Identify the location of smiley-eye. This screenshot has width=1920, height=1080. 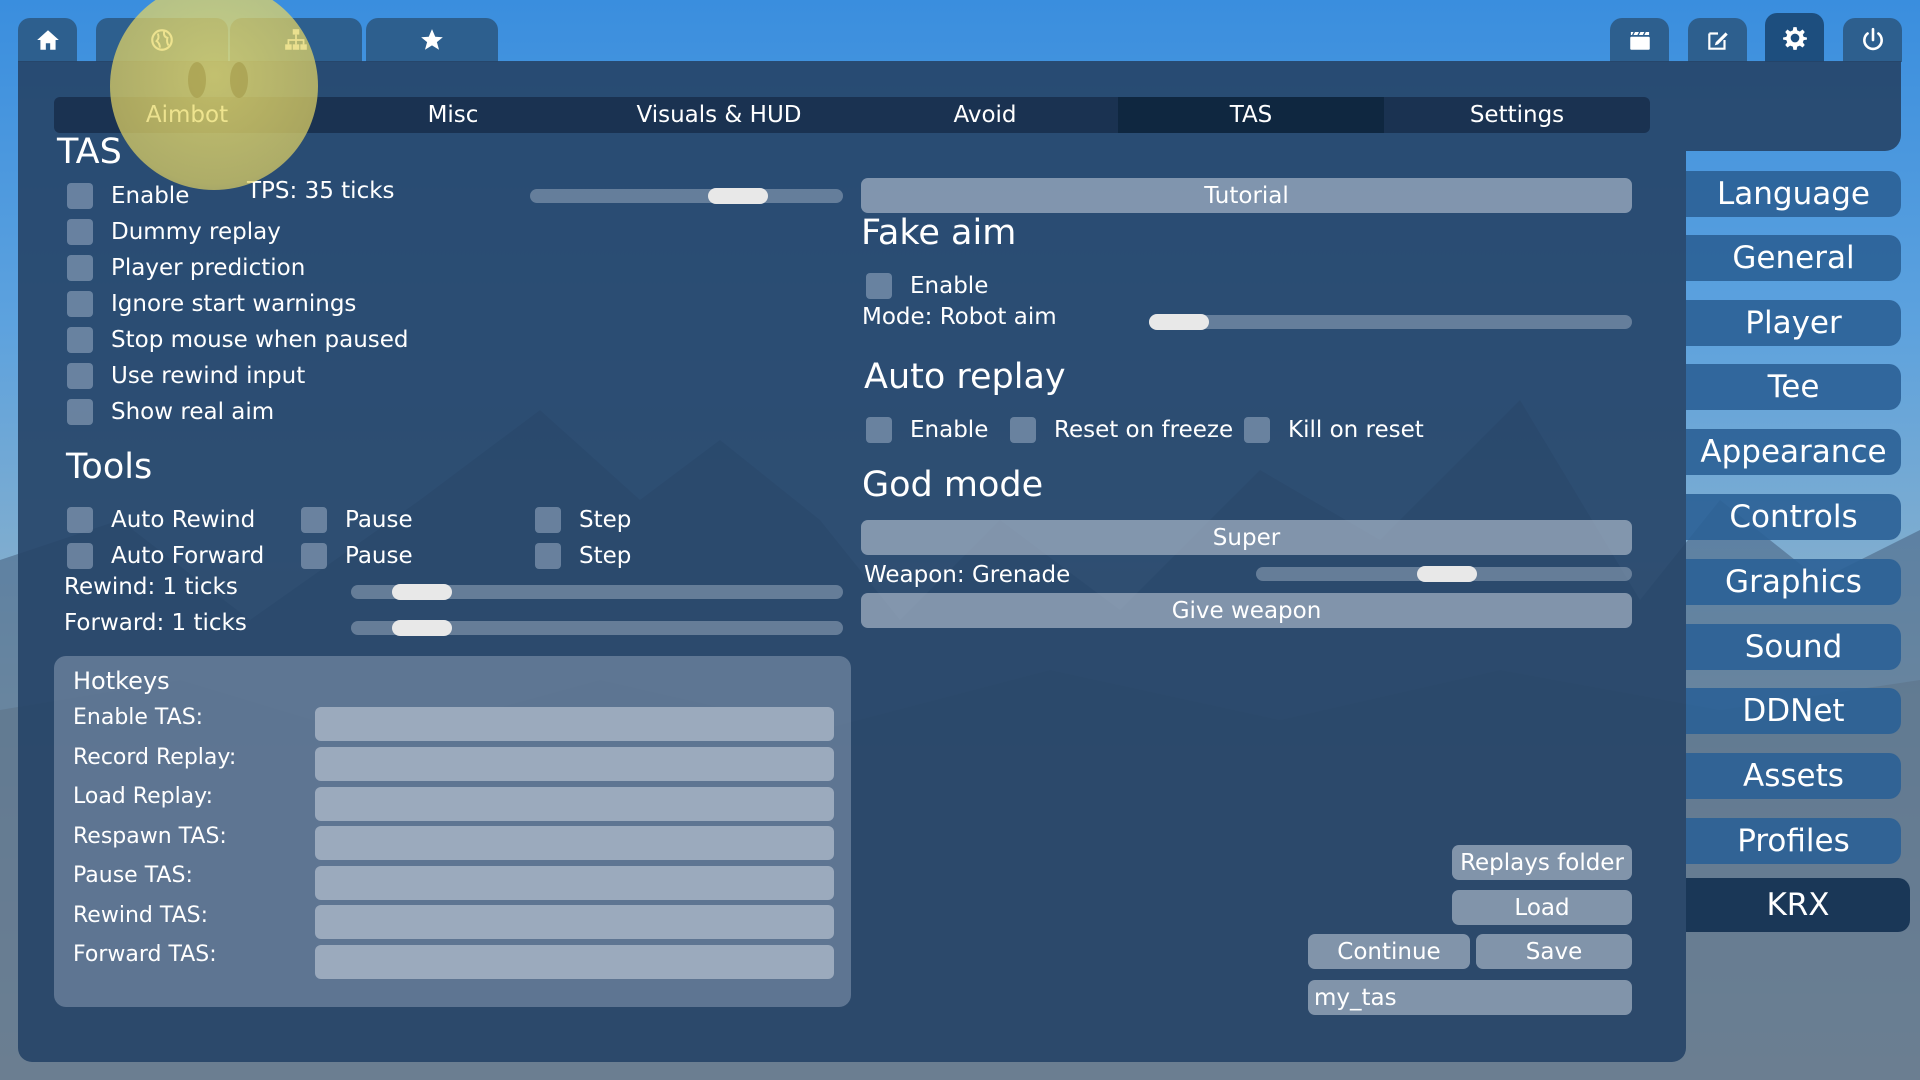
(197, 80).